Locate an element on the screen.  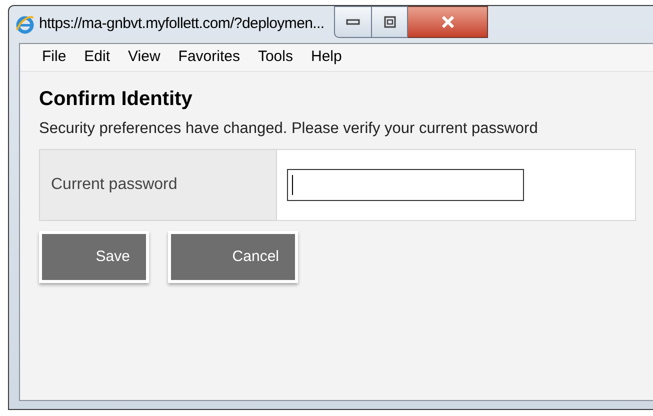
close-icon is located at coordinates (447, 22).